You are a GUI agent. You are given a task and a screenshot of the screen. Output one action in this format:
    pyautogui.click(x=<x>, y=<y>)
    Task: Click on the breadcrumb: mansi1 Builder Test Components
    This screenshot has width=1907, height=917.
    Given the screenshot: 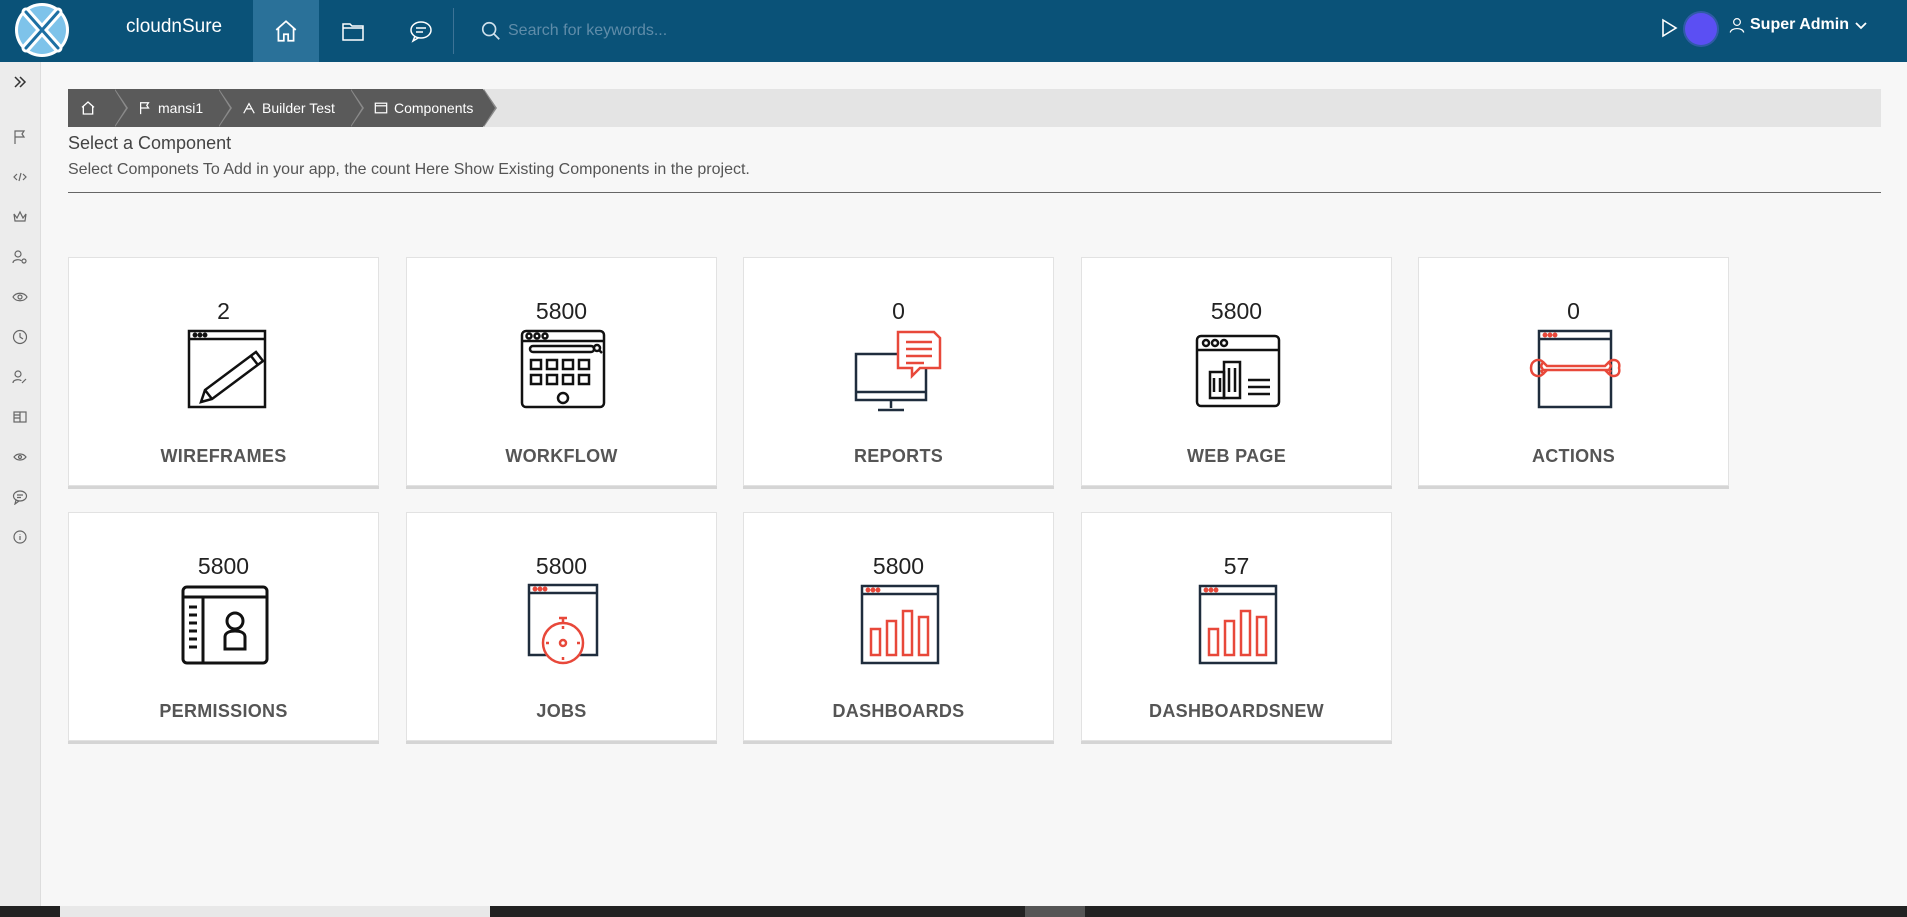 What is the action you would take?
    pyautogui.click(x=974, y=108)
    